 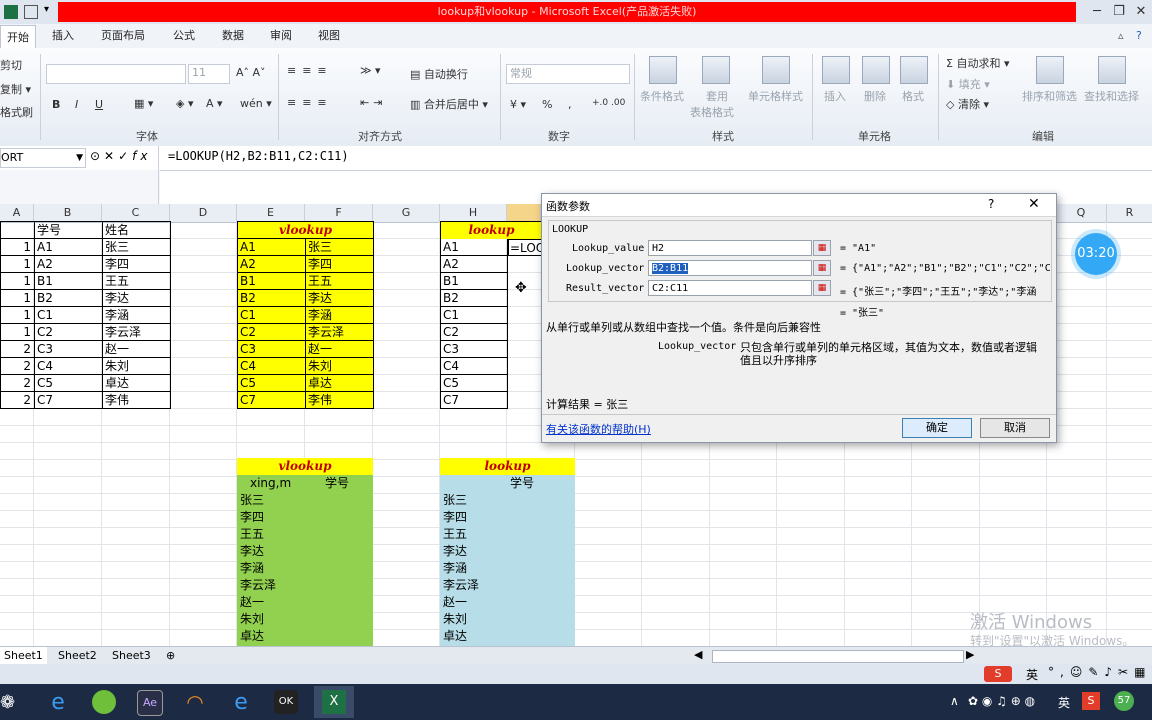 I want to click on table-cell: A1, so click(x=474, y=247).